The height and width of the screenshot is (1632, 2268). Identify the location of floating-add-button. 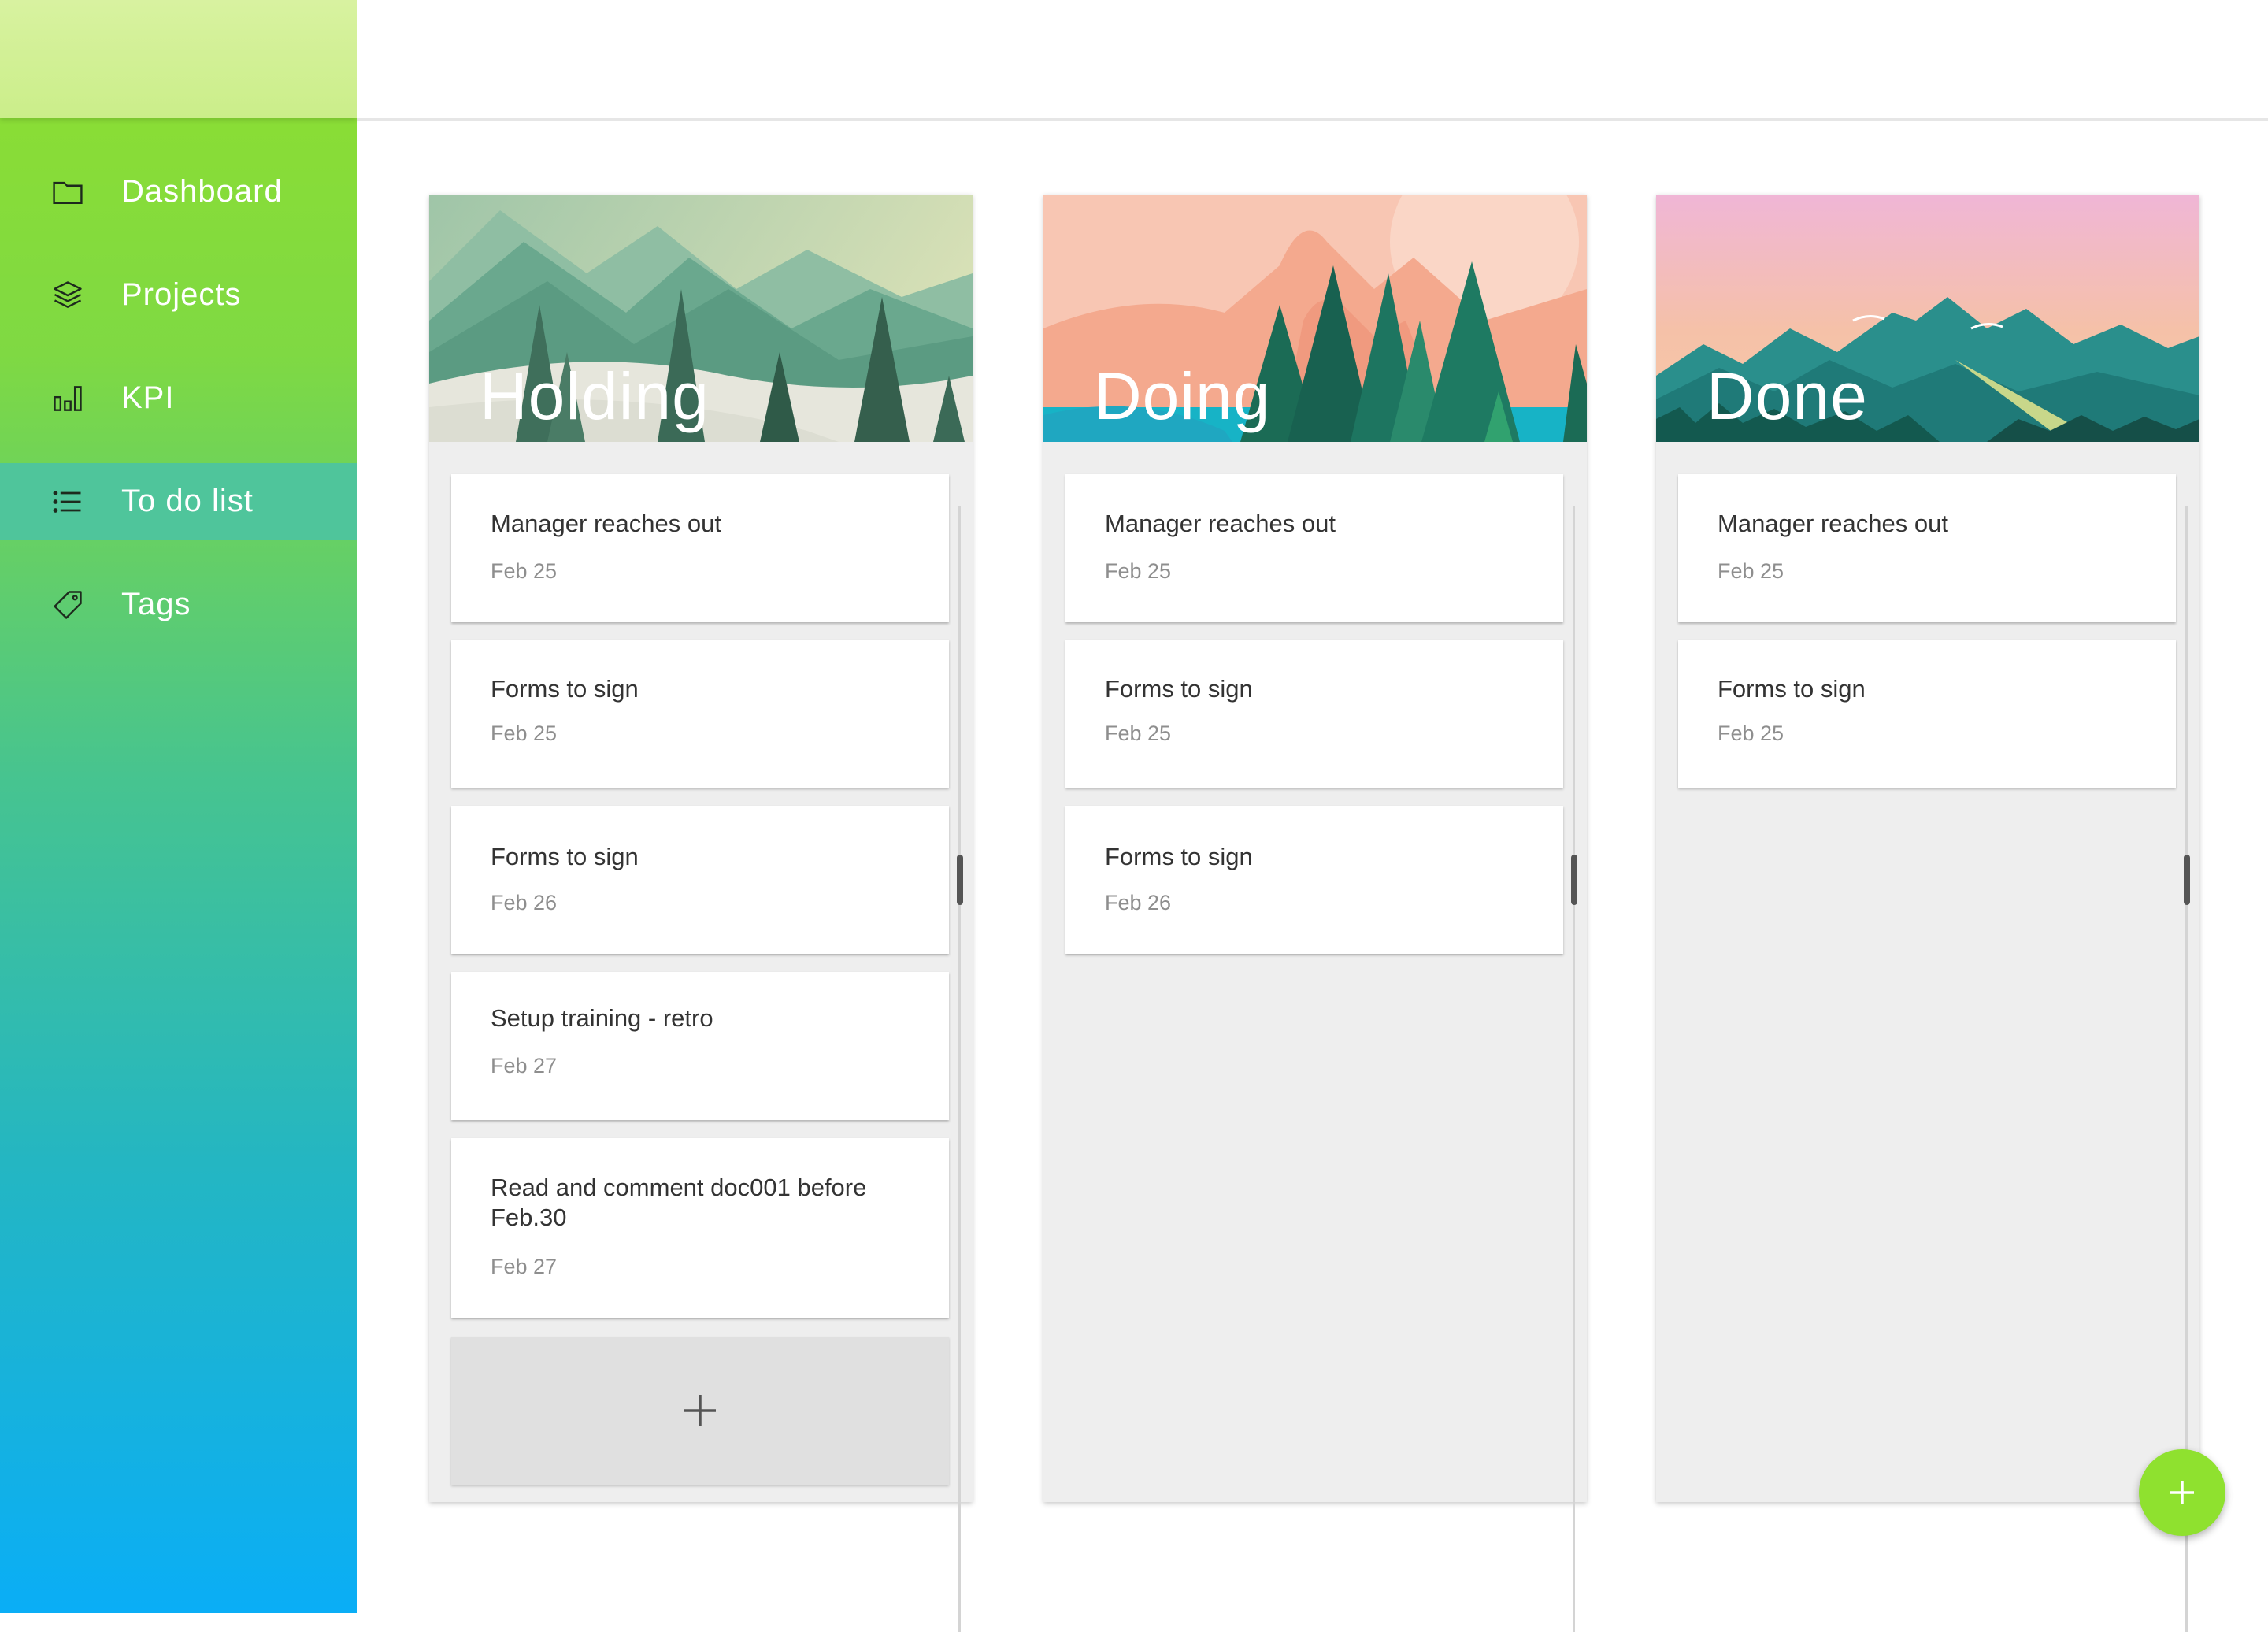
(2182, 1492).